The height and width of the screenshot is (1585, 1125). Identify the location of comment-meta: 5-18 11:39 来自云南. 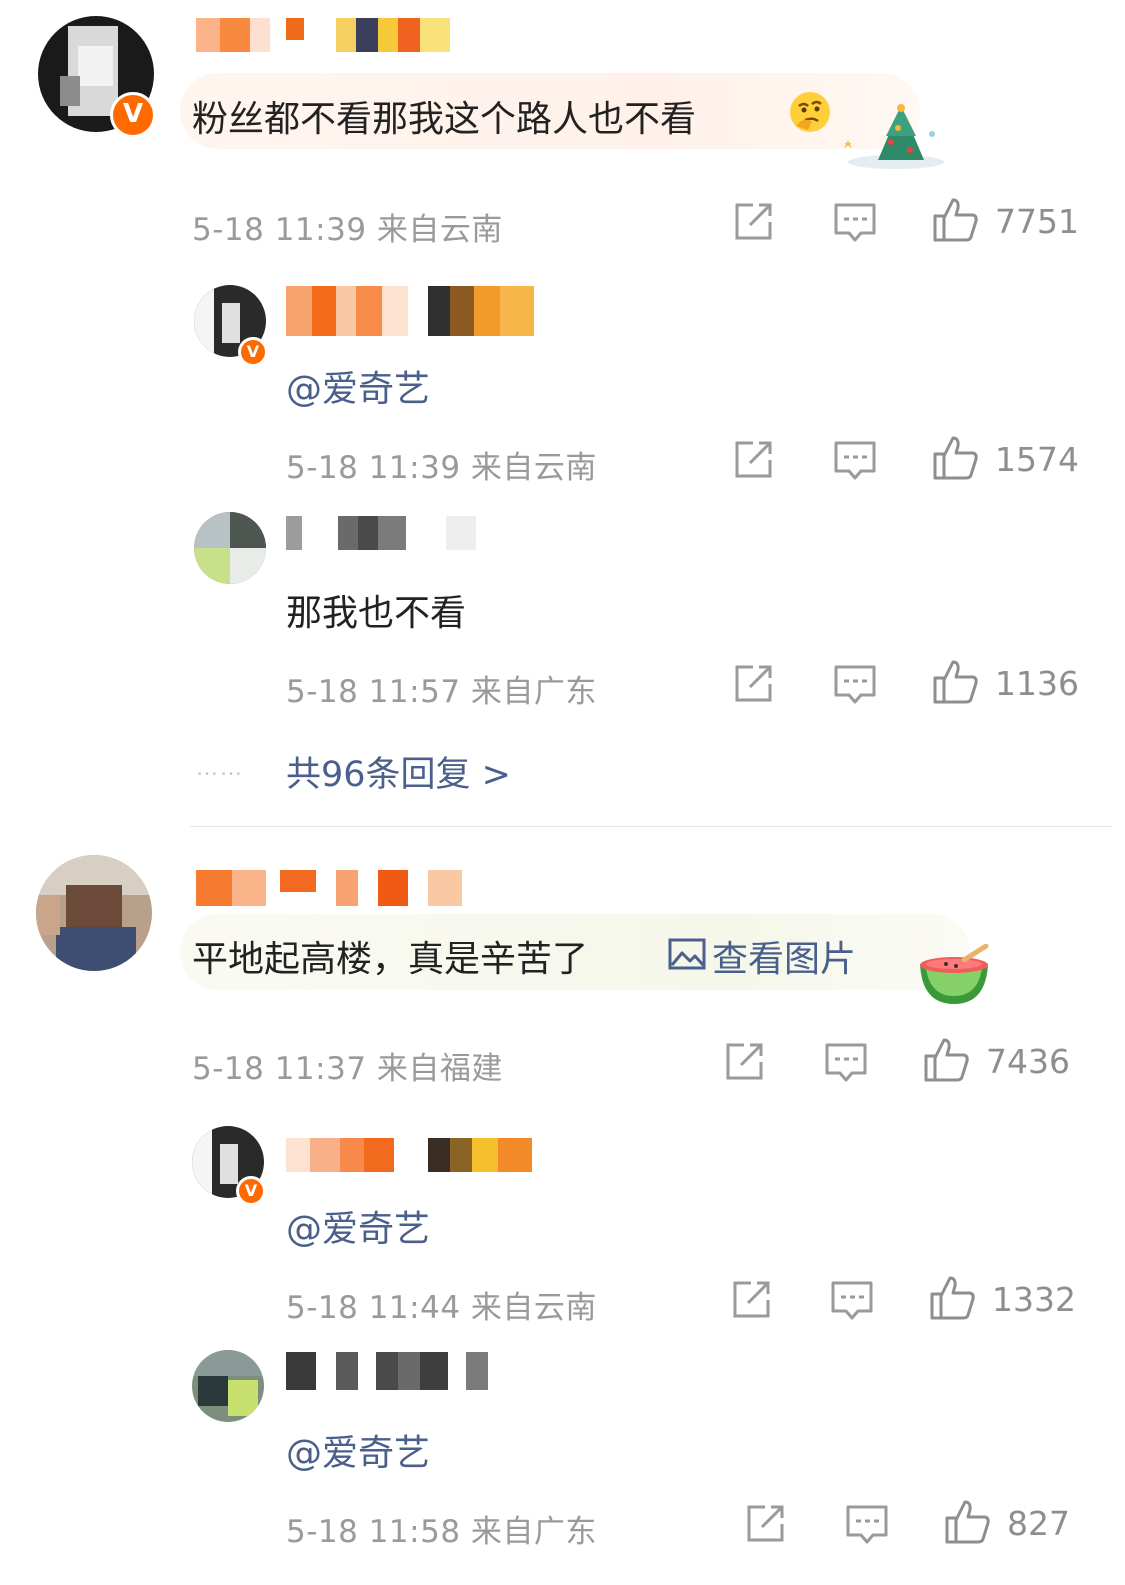
(347, 226).